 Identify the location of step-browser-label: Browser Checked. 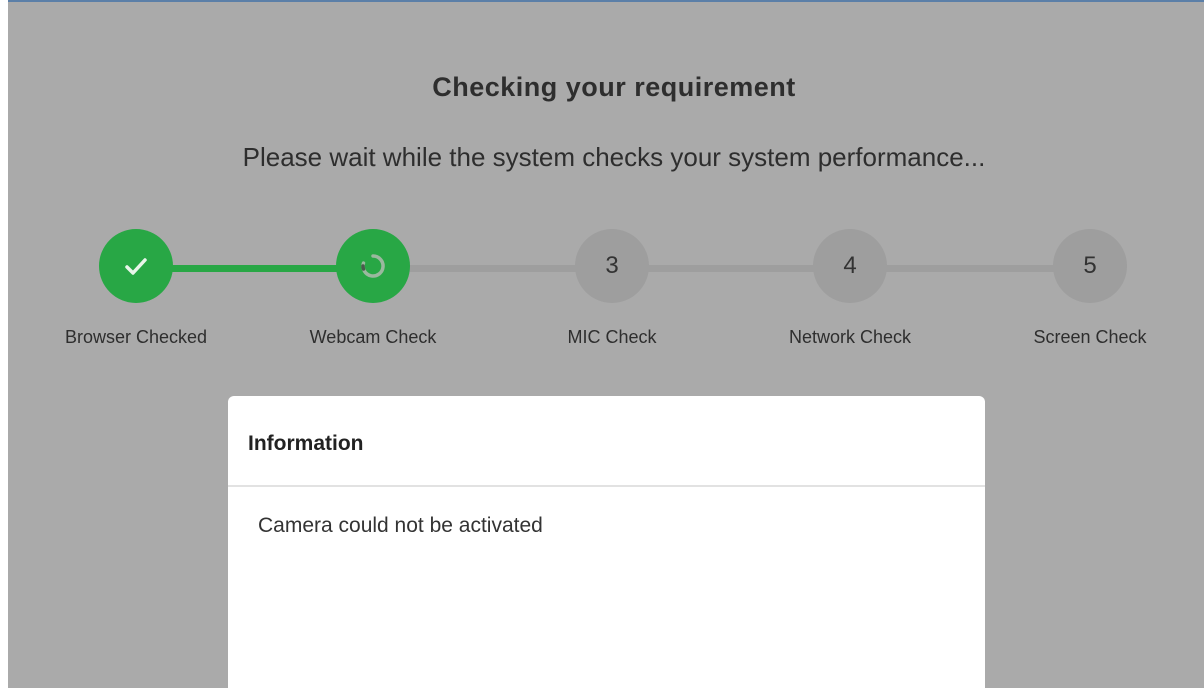
(136, 337).